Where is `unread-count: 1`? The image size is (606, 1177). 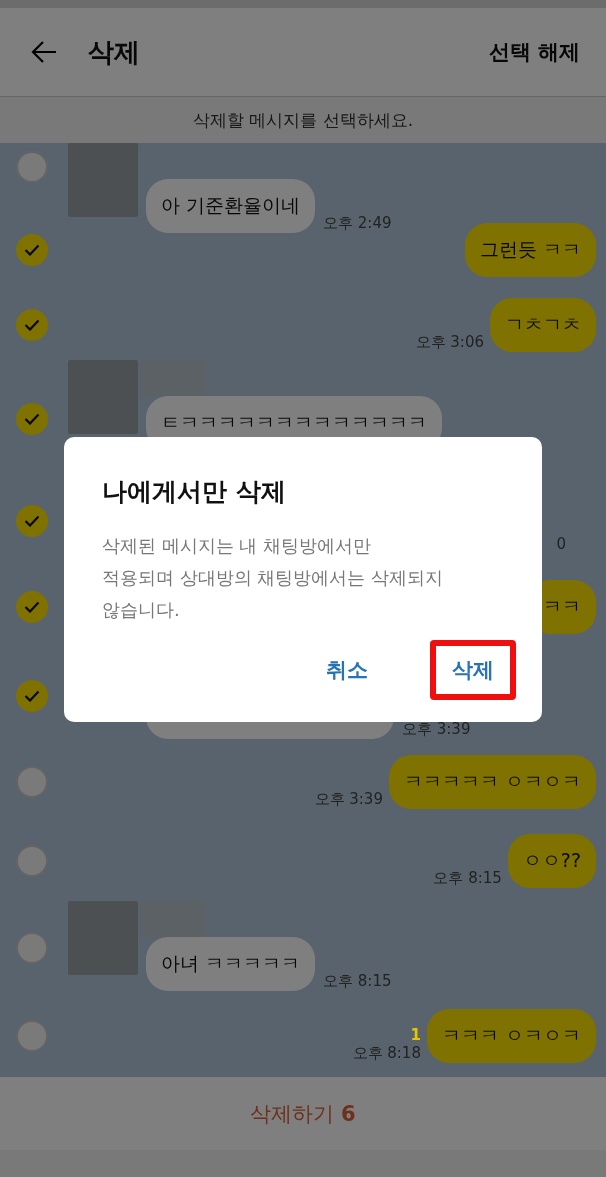 unread-count: 1 is located at coordinates (415, 1034).